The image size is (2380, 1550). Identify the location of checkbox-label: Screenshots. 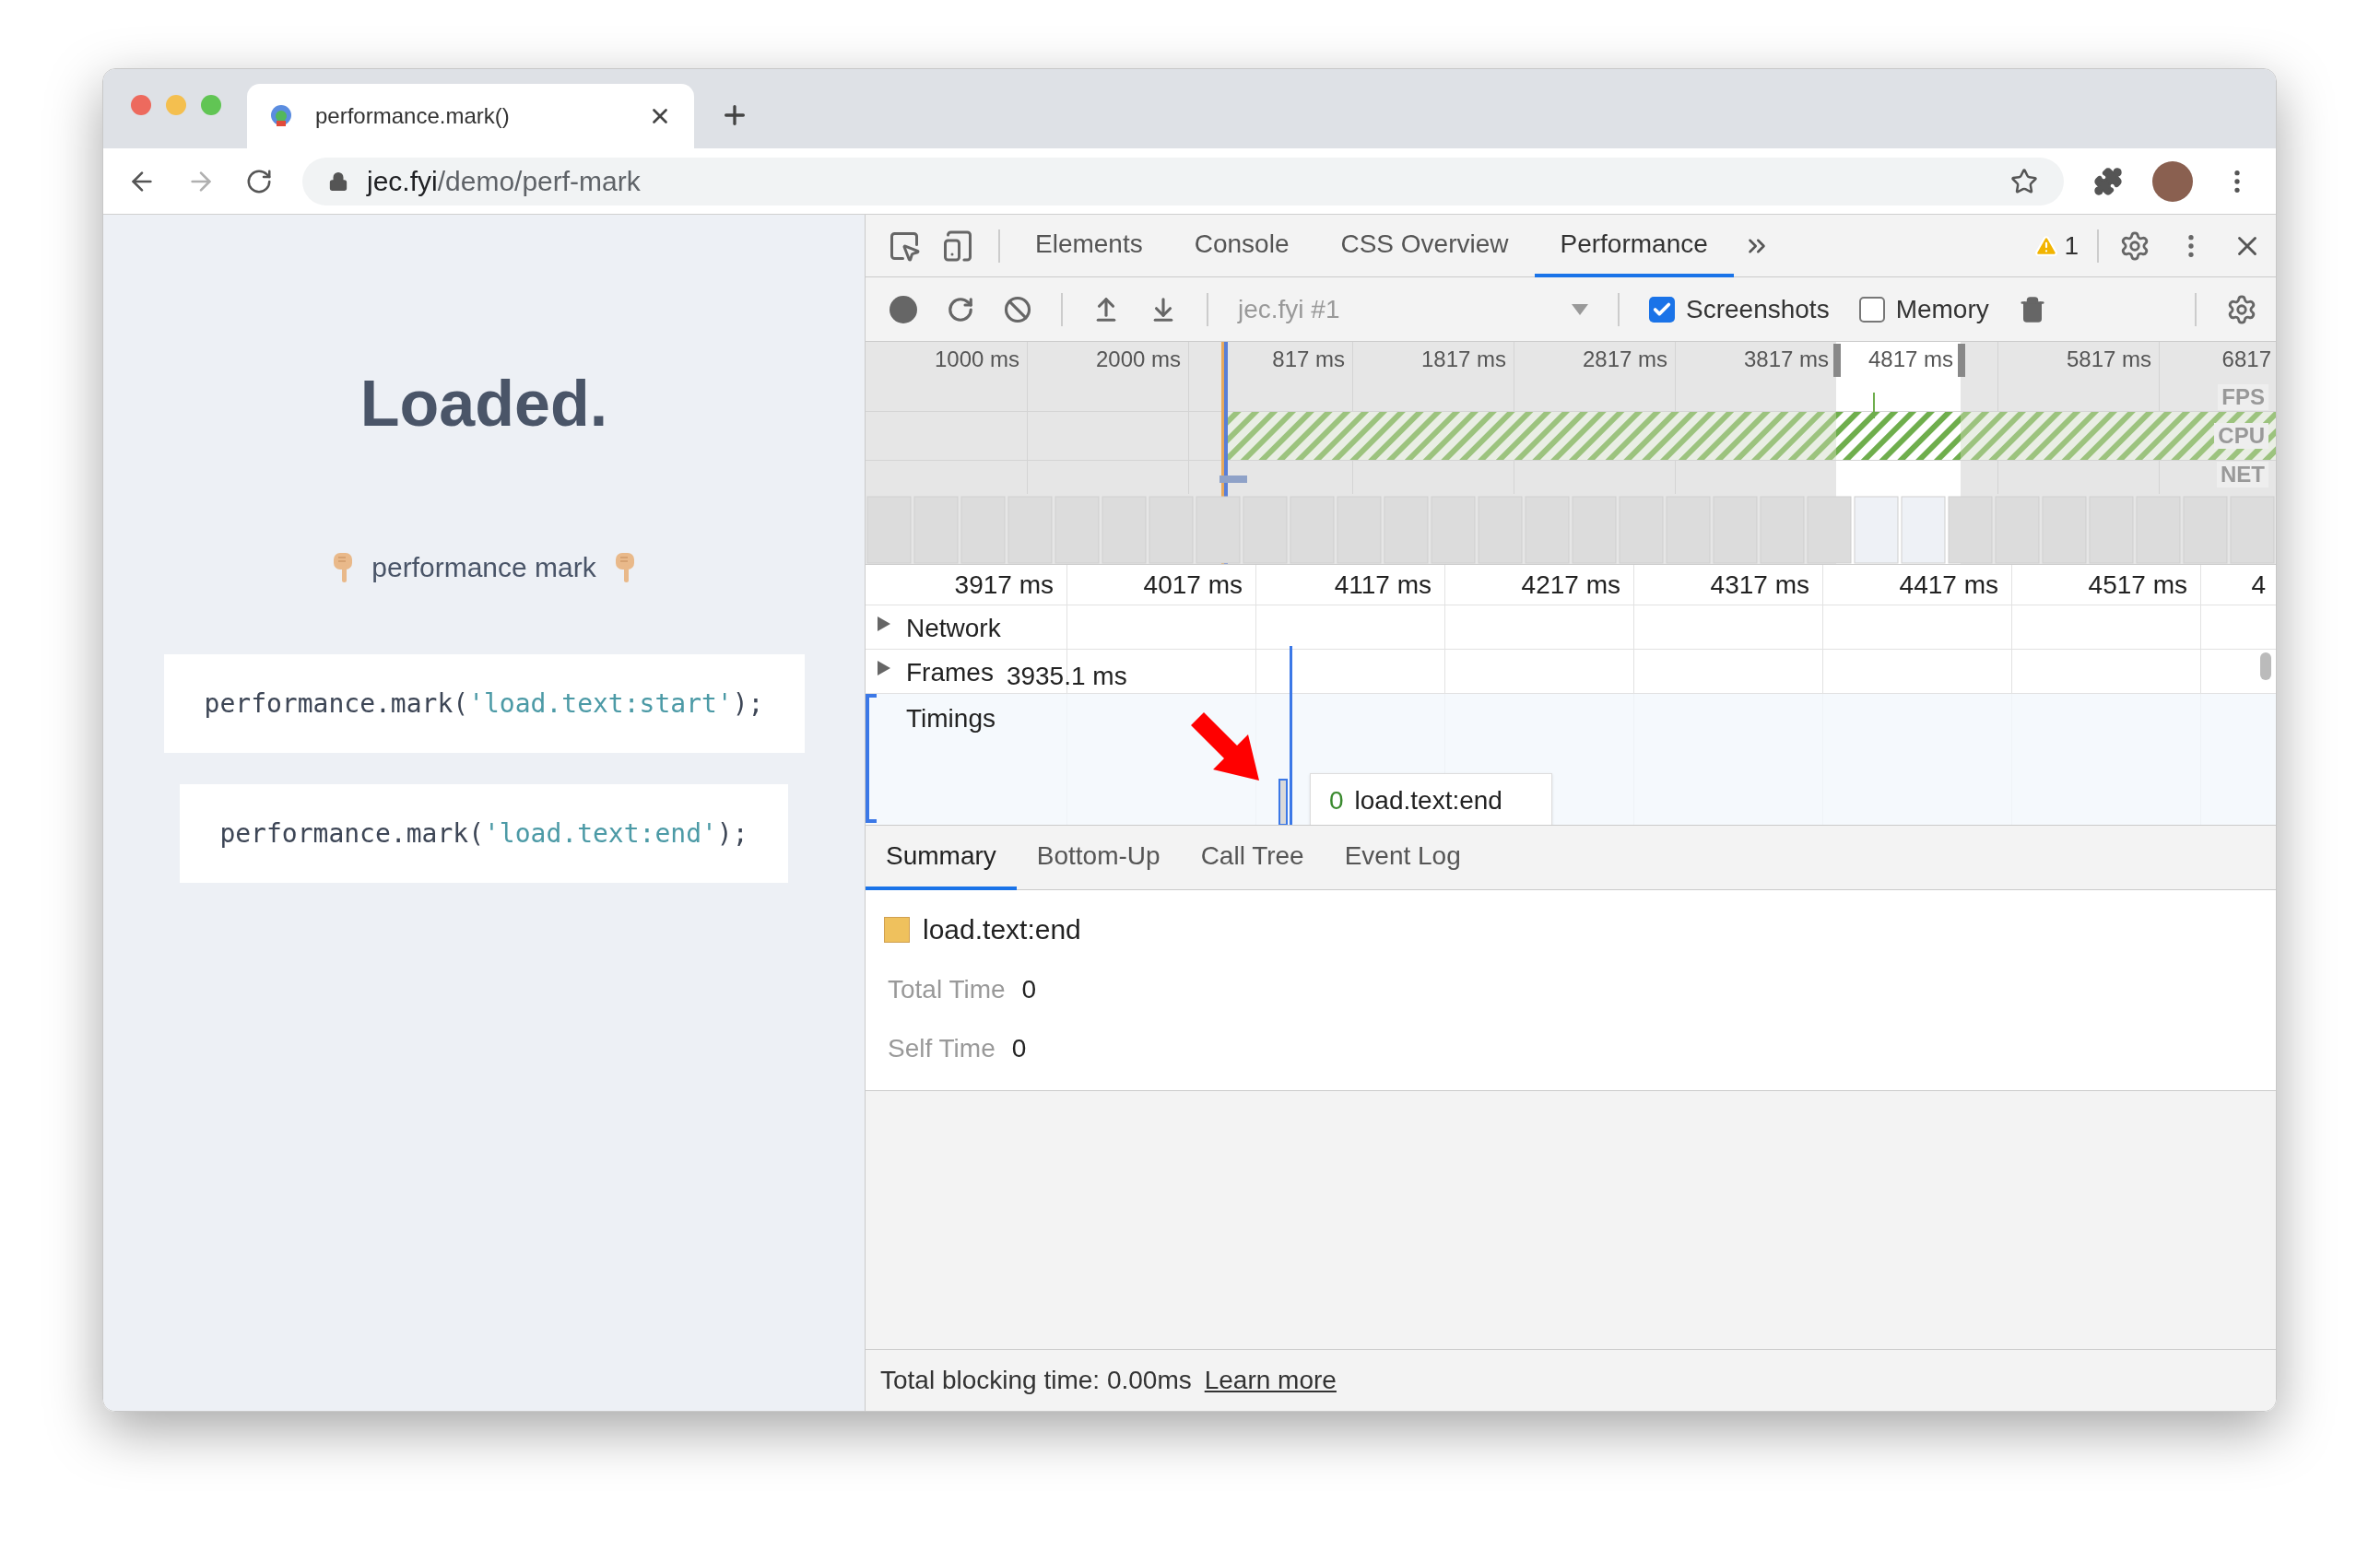
(1758, 309).